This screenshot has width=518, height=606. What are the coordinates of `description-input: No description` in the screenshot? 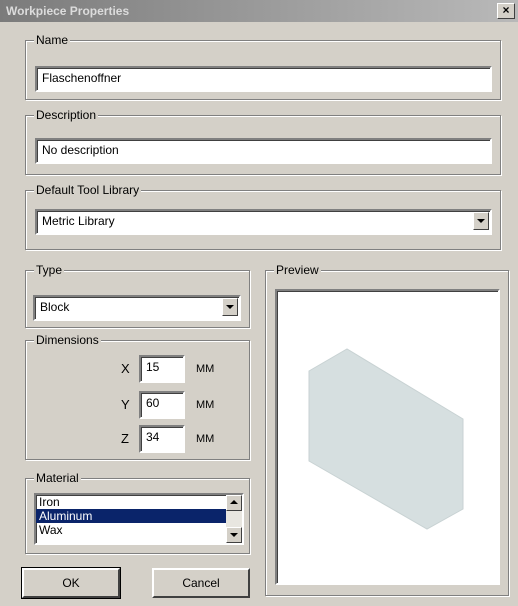 It's located at (263, 151).